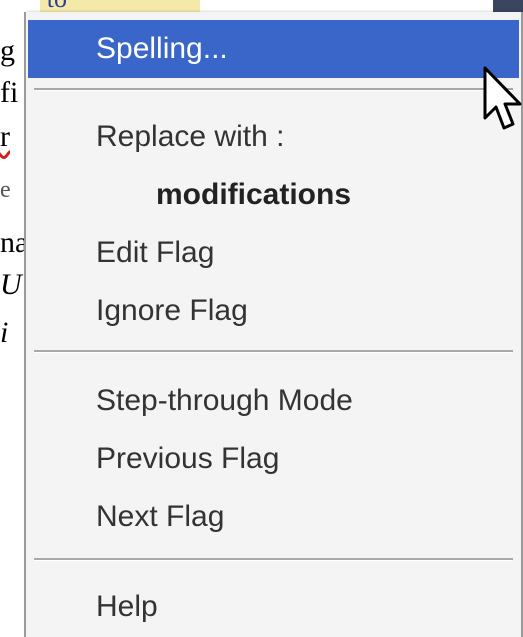 Image resolution: width=523 pixels, height=637 pixels. Describe the element at coordinates (273, 311) in the screenshot. I see `menu-item-ignore-flag: Ignore Flag` at that location.